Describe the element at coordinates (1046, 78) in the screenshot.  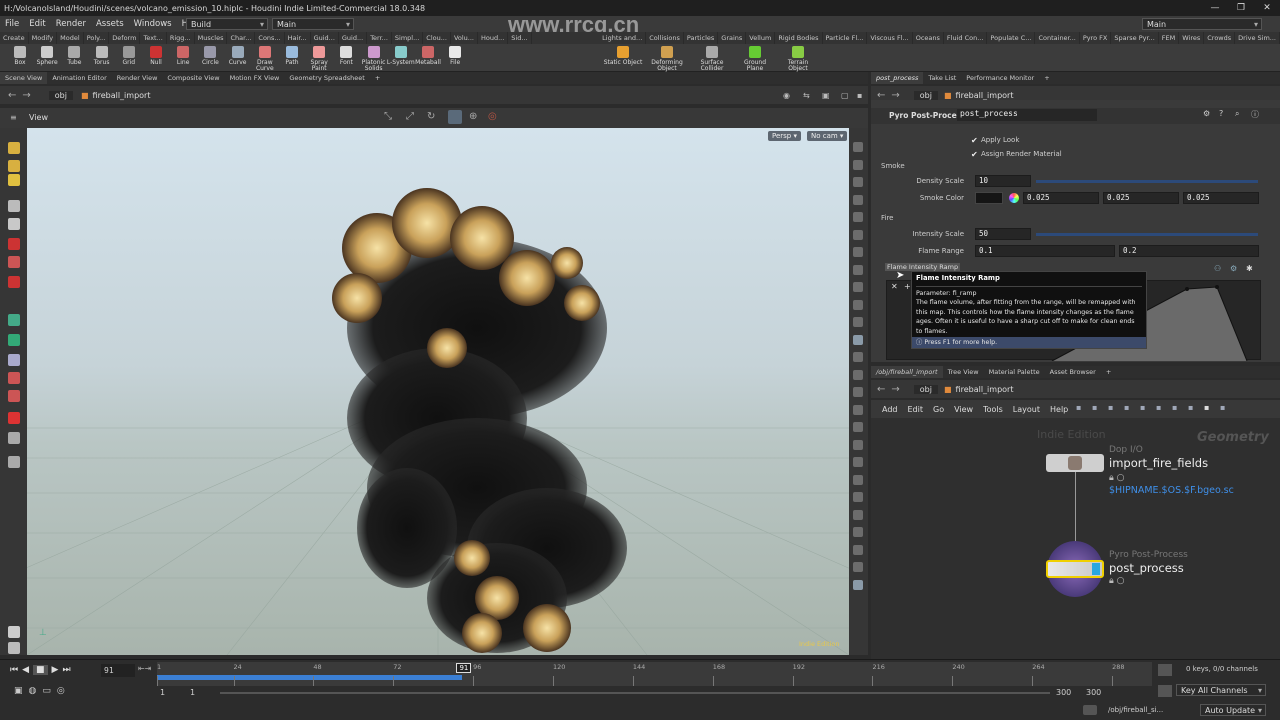
I see `add-tab-icon: +` at that location.